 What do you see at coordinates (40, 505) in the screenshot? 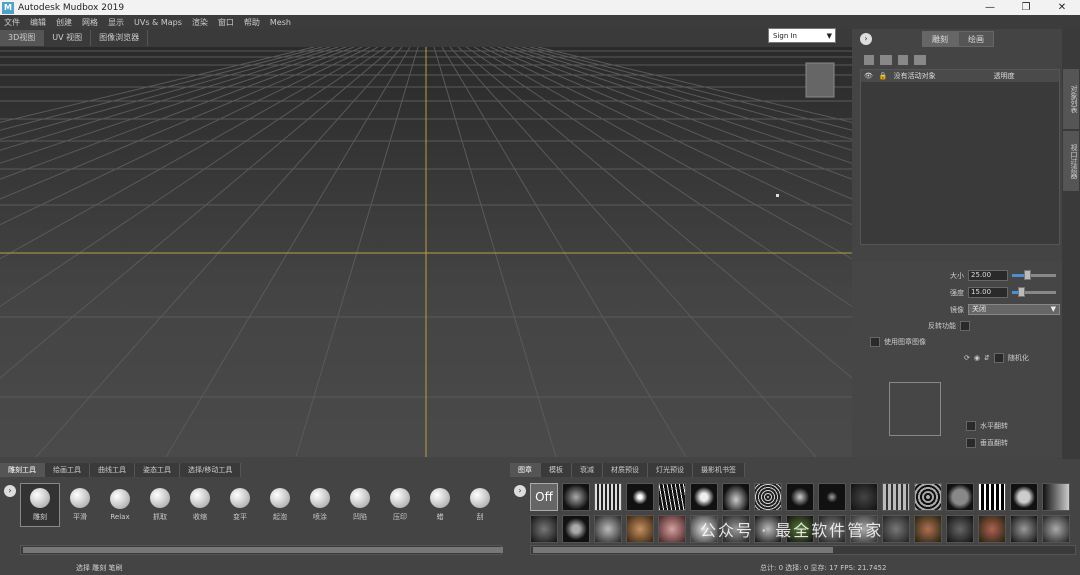
I see `tool-sculpt: 雕刻` at bounding box center [40, 505].